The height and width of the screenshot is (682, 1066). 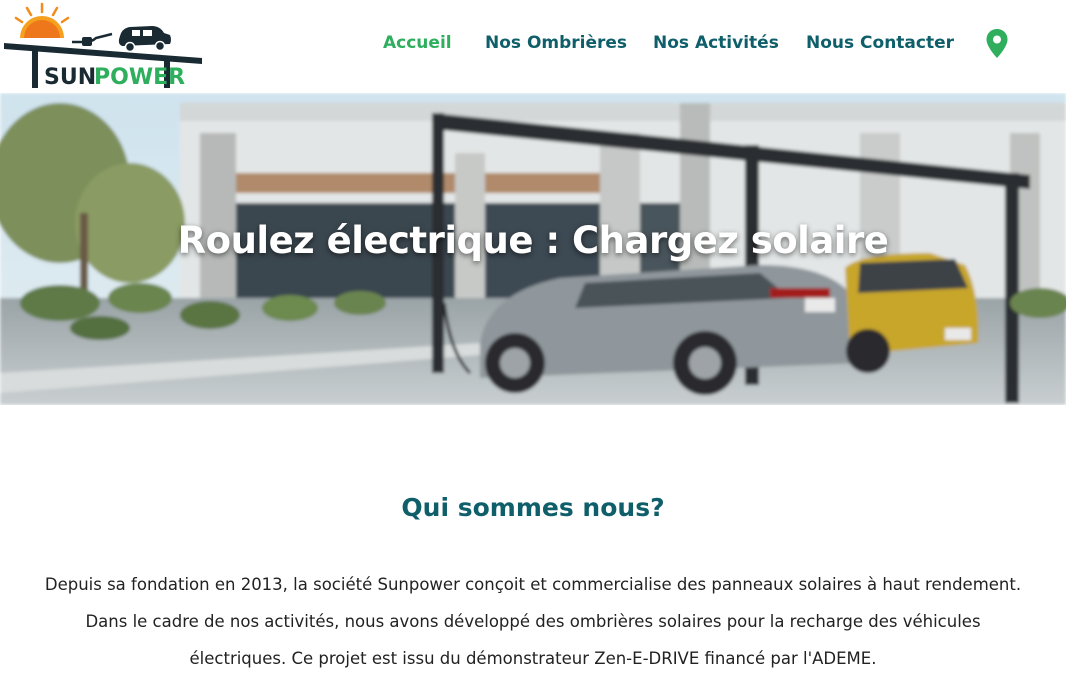 What do you see at coordinates (139, 77) in the screenshot?
I see `svg-text: POWER` at bounding box center [139, 77].